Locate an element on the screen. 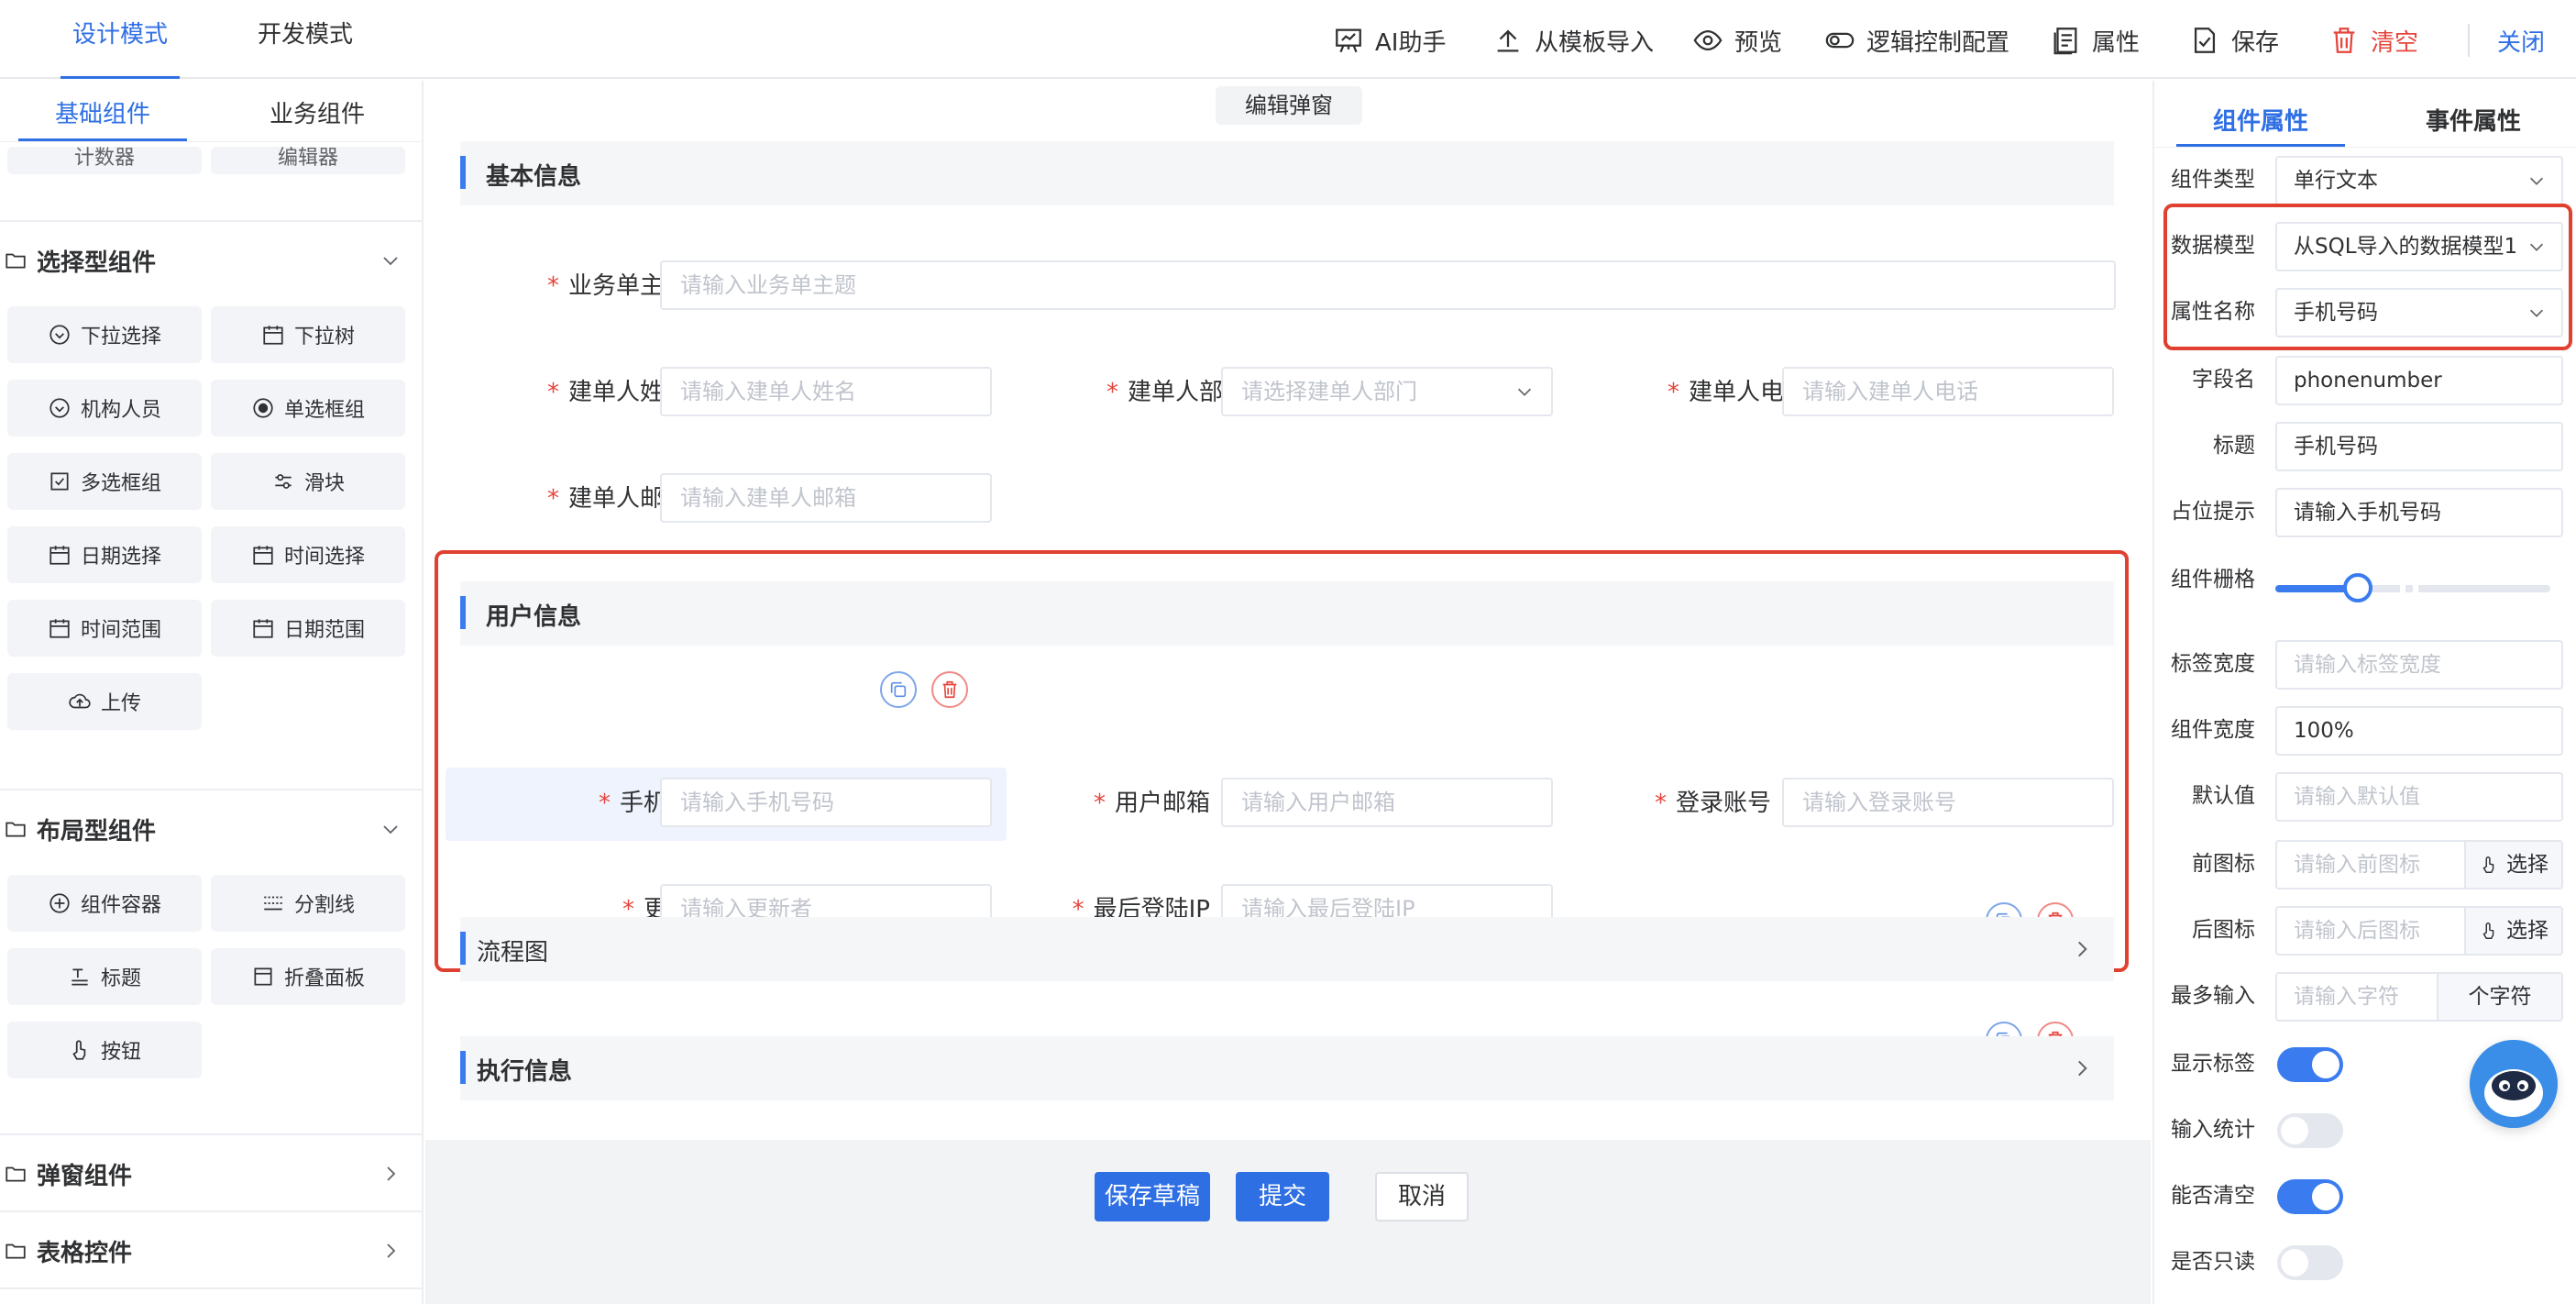 Image resolution: width=2576 pixels, height=1304 pixels. user-email-input is located at coordinates (1387, 802).